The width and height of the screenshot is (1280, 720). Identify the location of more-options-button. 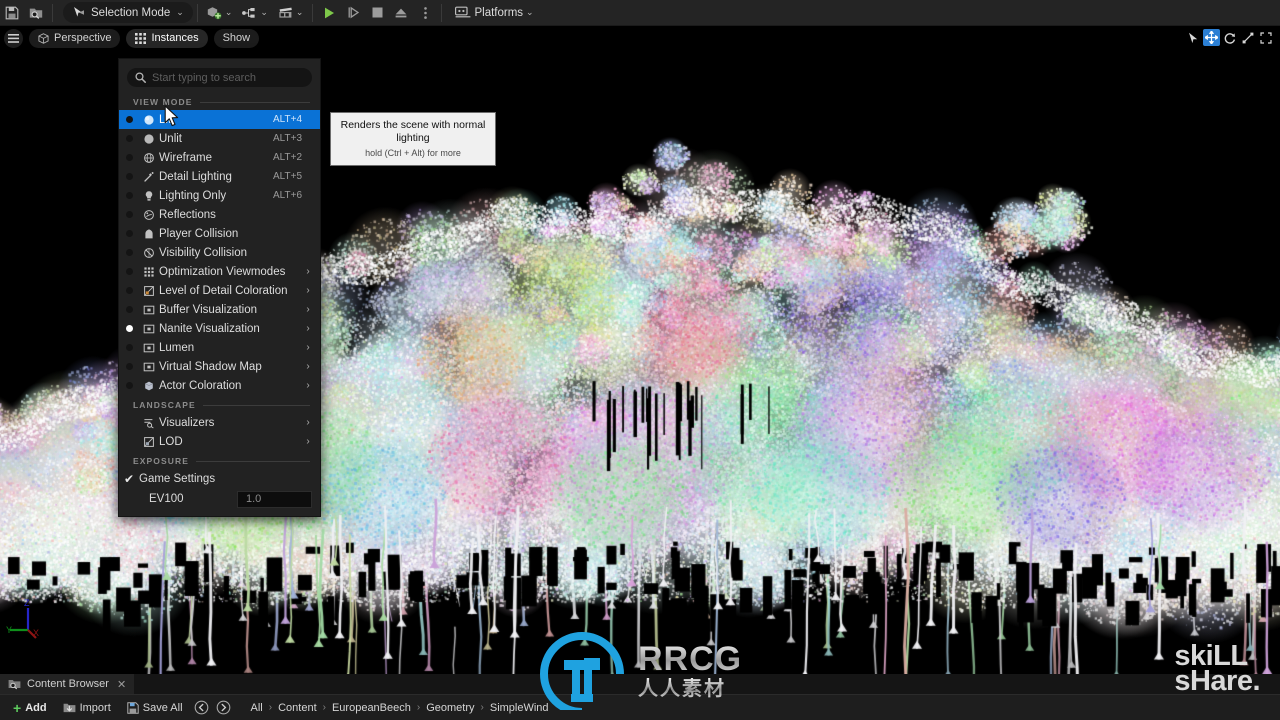
(425, 13).